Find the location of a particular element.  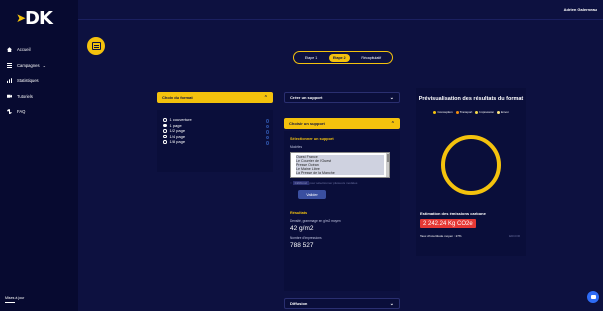

sidebar-item-tutoriels: Tutoriels is located at coordinates (40, 97).